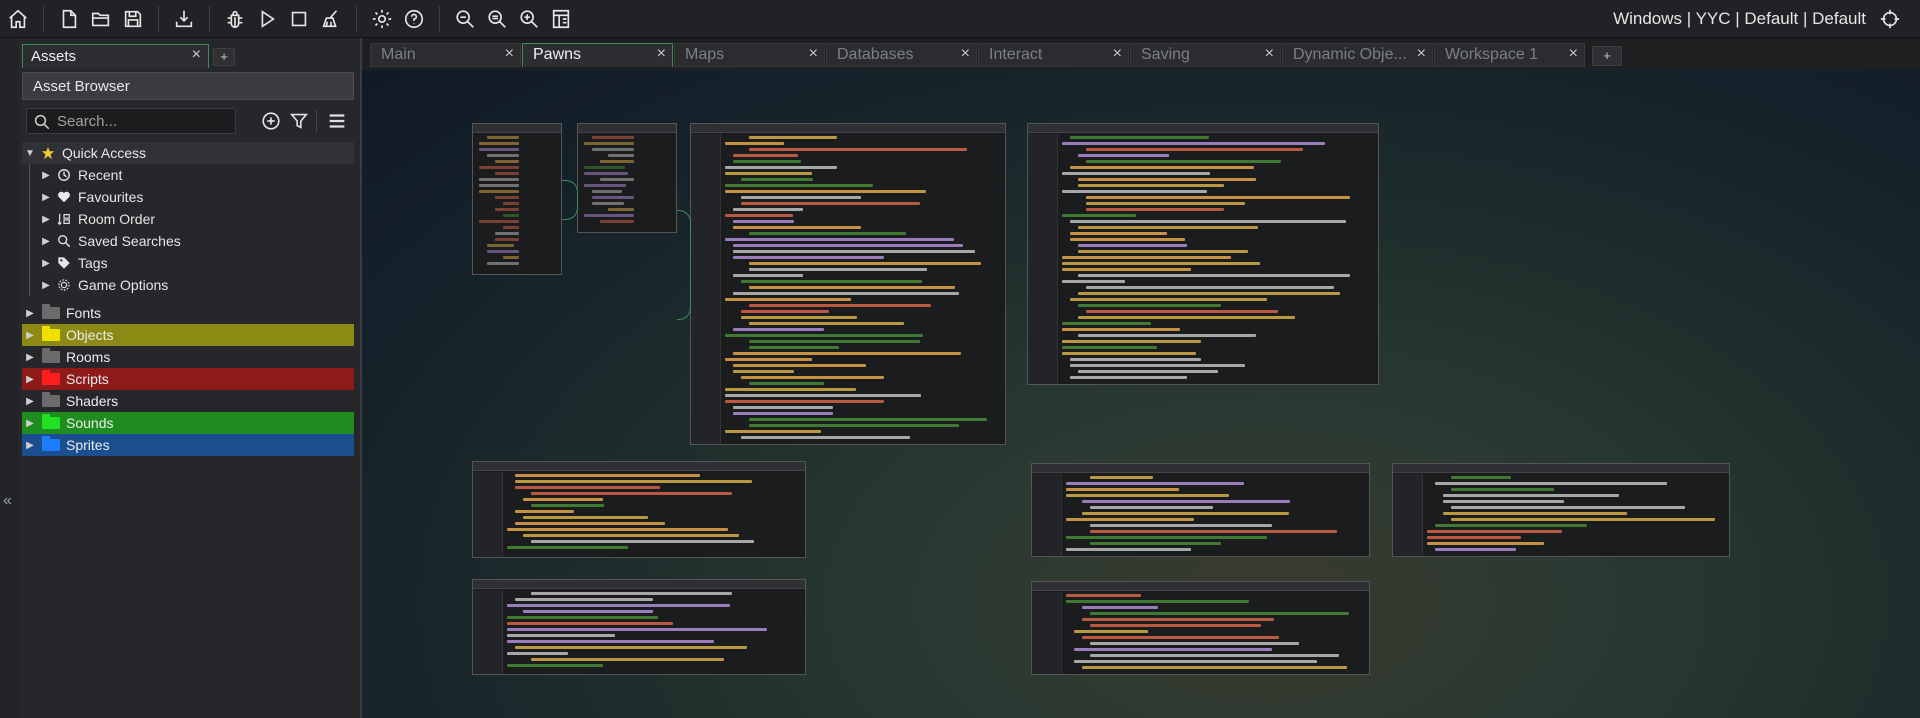 This screenshot has height=718, width=1920. I want to click on events-window, so click(627, 178).